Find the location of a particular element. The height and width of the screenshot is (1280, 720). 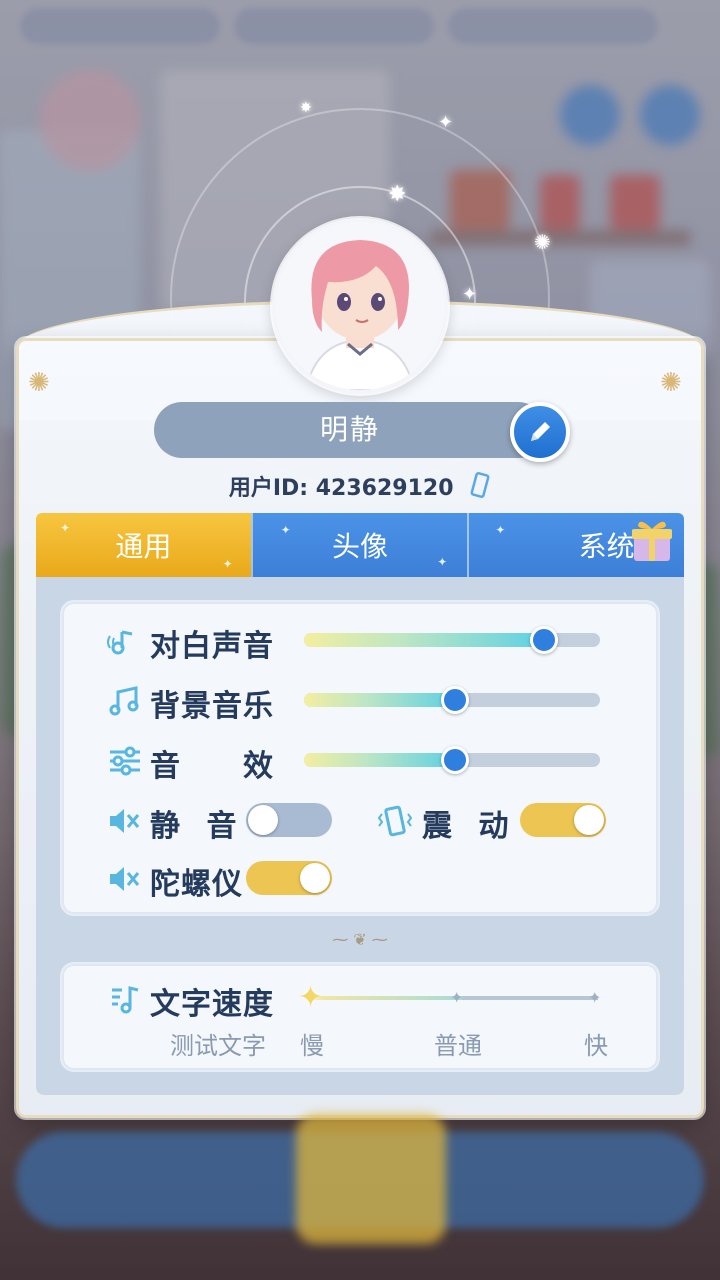

player-name: 明静 is located at coordinates (350, 430).